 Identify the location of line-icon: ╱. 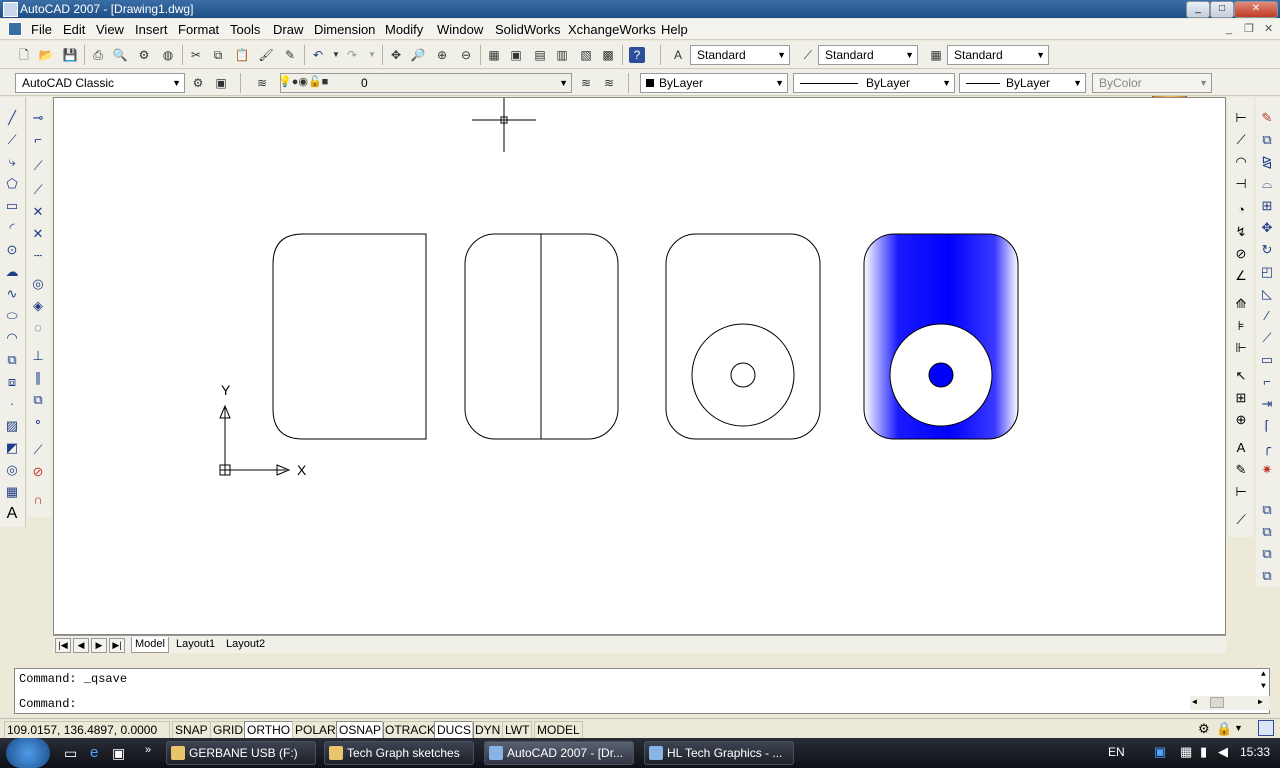
(12, 118).